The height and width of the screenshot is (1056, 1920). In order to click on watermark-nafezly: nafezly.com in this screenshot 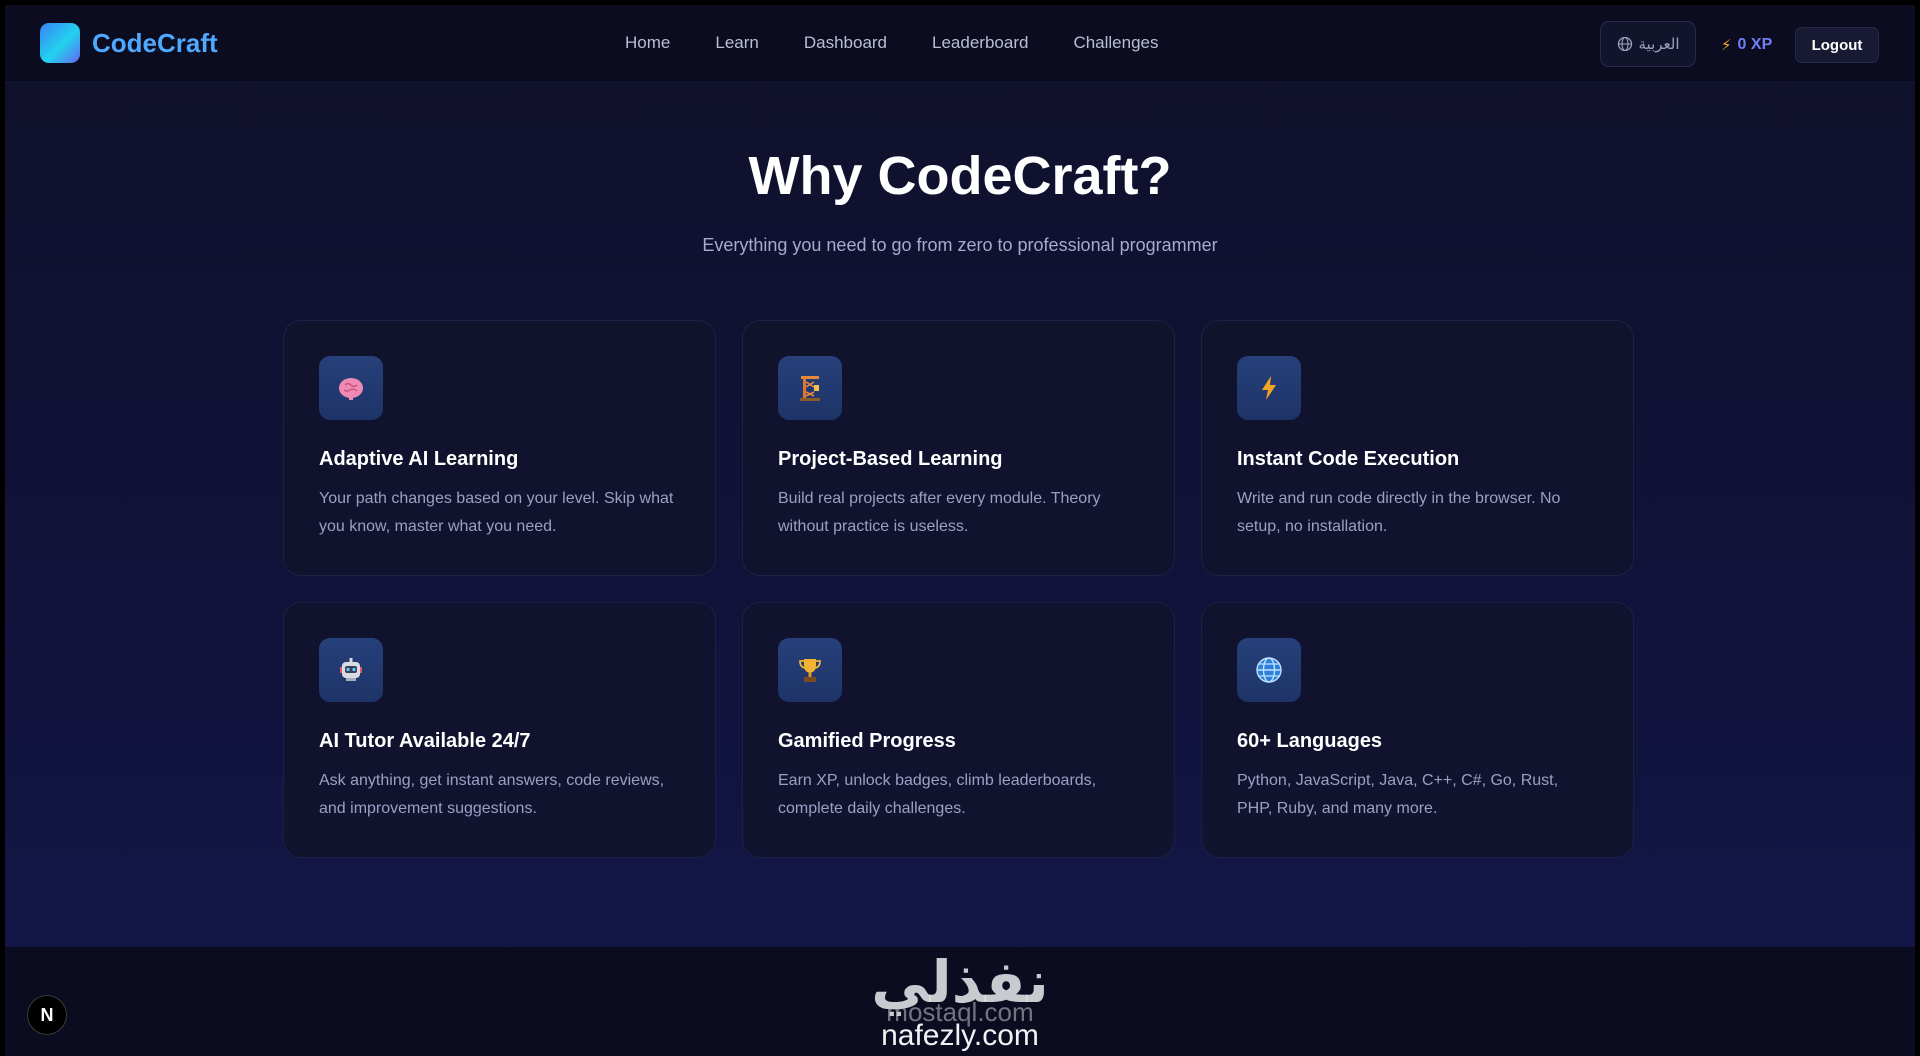, I will do `click(960, 1035)`.